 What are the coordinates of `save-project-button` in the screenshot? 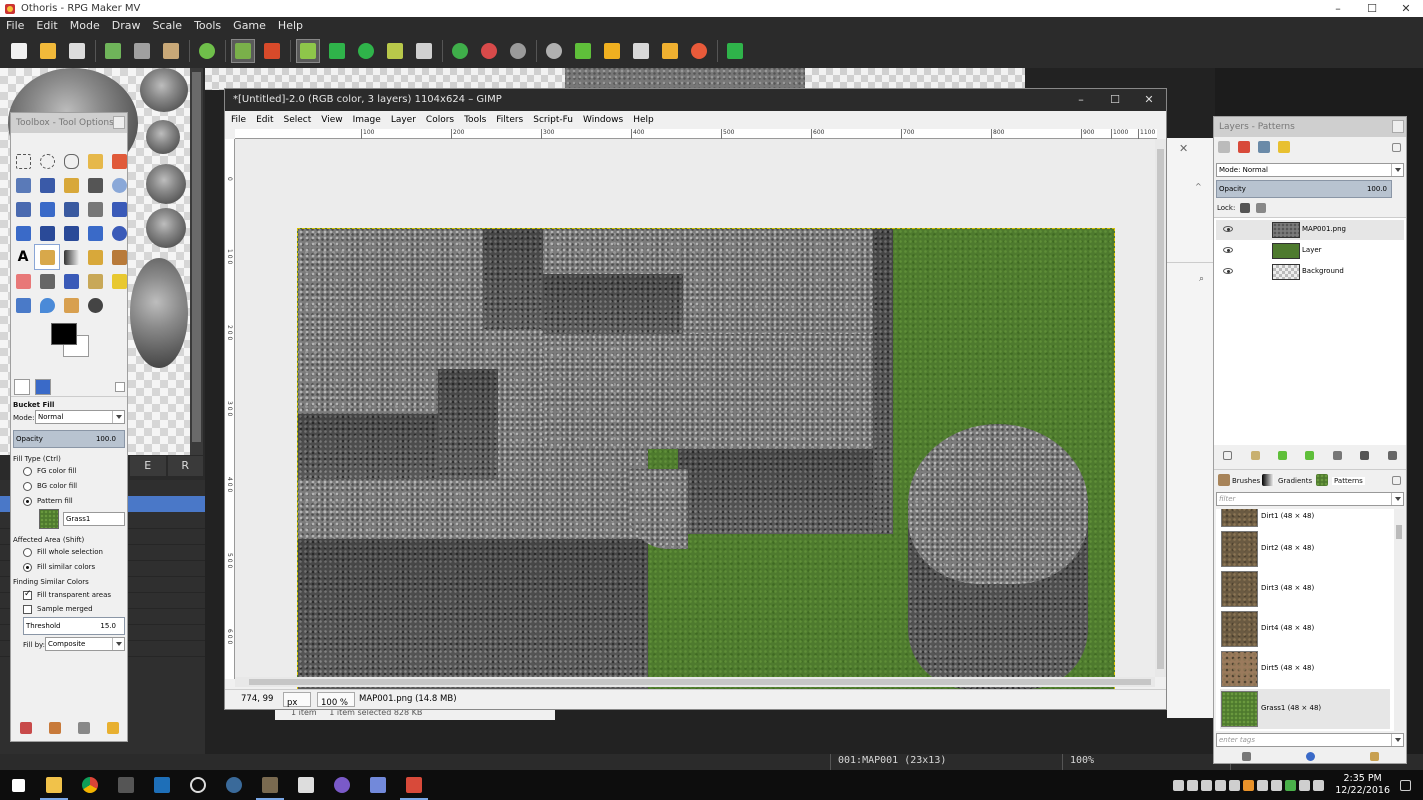 It's located at (77, 51).